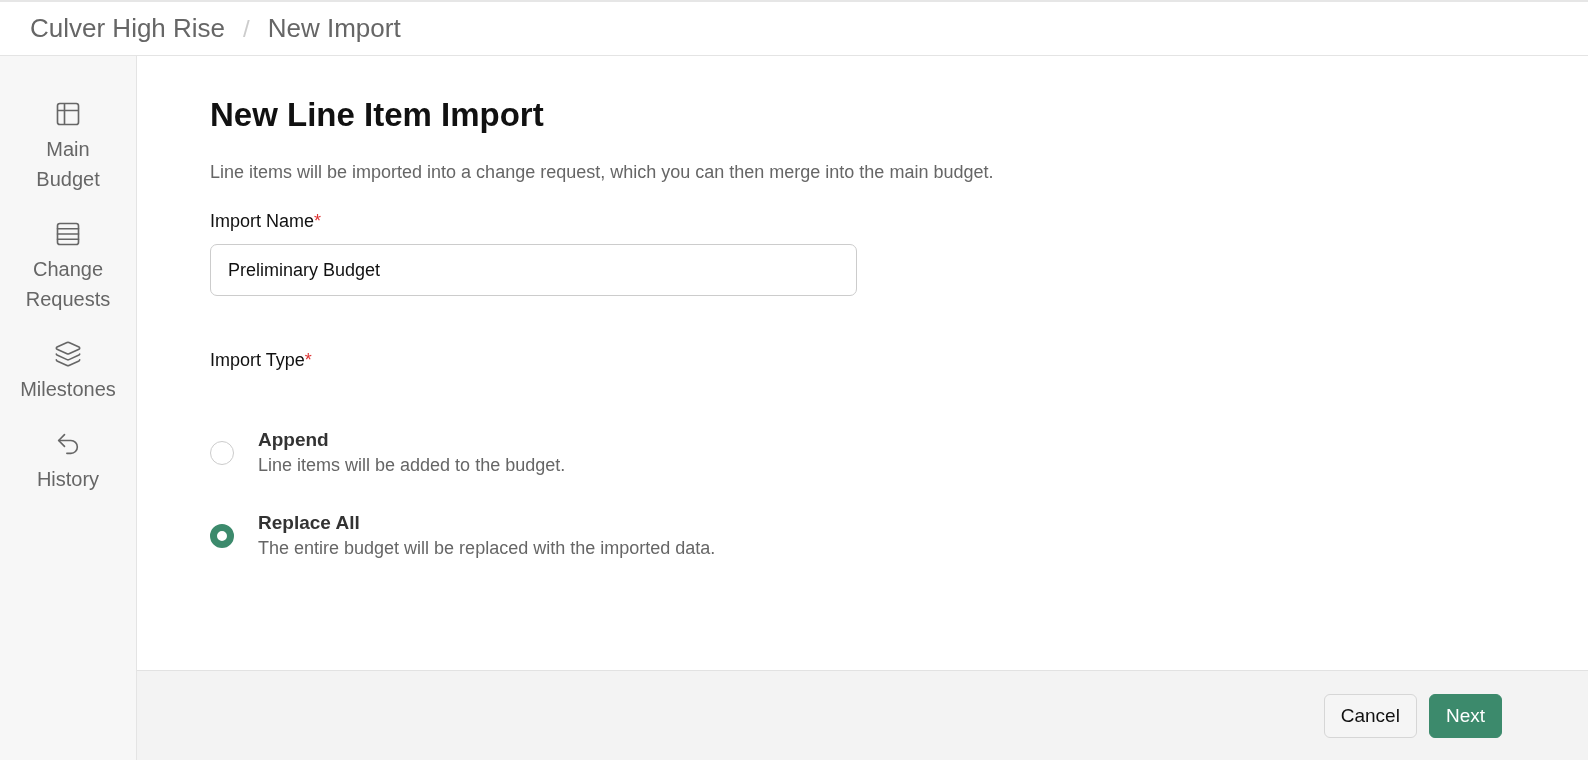 The width and height of the screenshot is (1588, 760). What do you see at coordinates (334, 28) in the screenshot?
I see `breadcrumb-item: New Import` at bounding box center [334, 28].